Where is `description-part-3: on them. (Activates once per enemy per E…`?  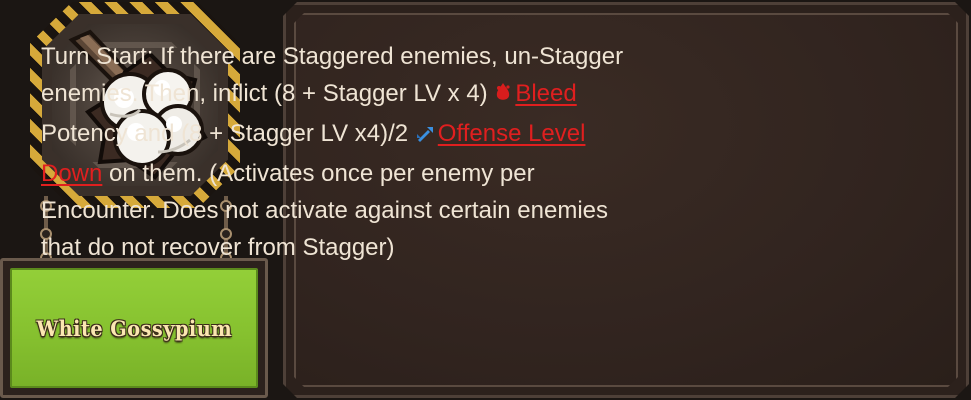 description-part-3: on them. (Activates once per enemy per E… is located at coordinates (324, 210).